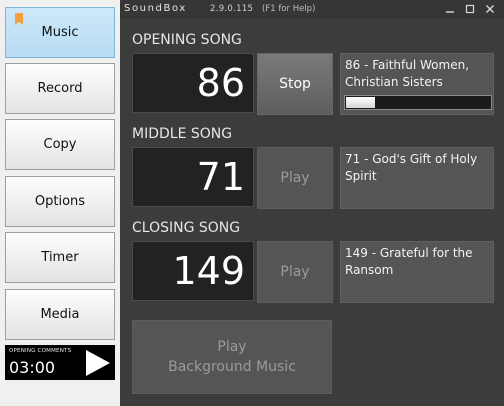  What do you see at coordinates (490, 9) in the screenshot?
I see `close-icon` at bounding box center [490, 9].